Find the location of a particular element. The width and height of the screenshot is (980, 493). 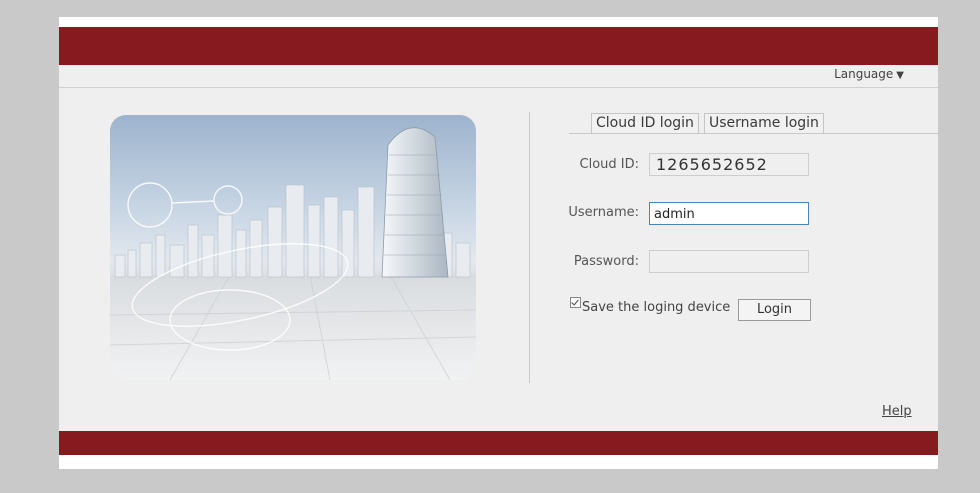

password-label: Password: is located at coordinates (606, 261).